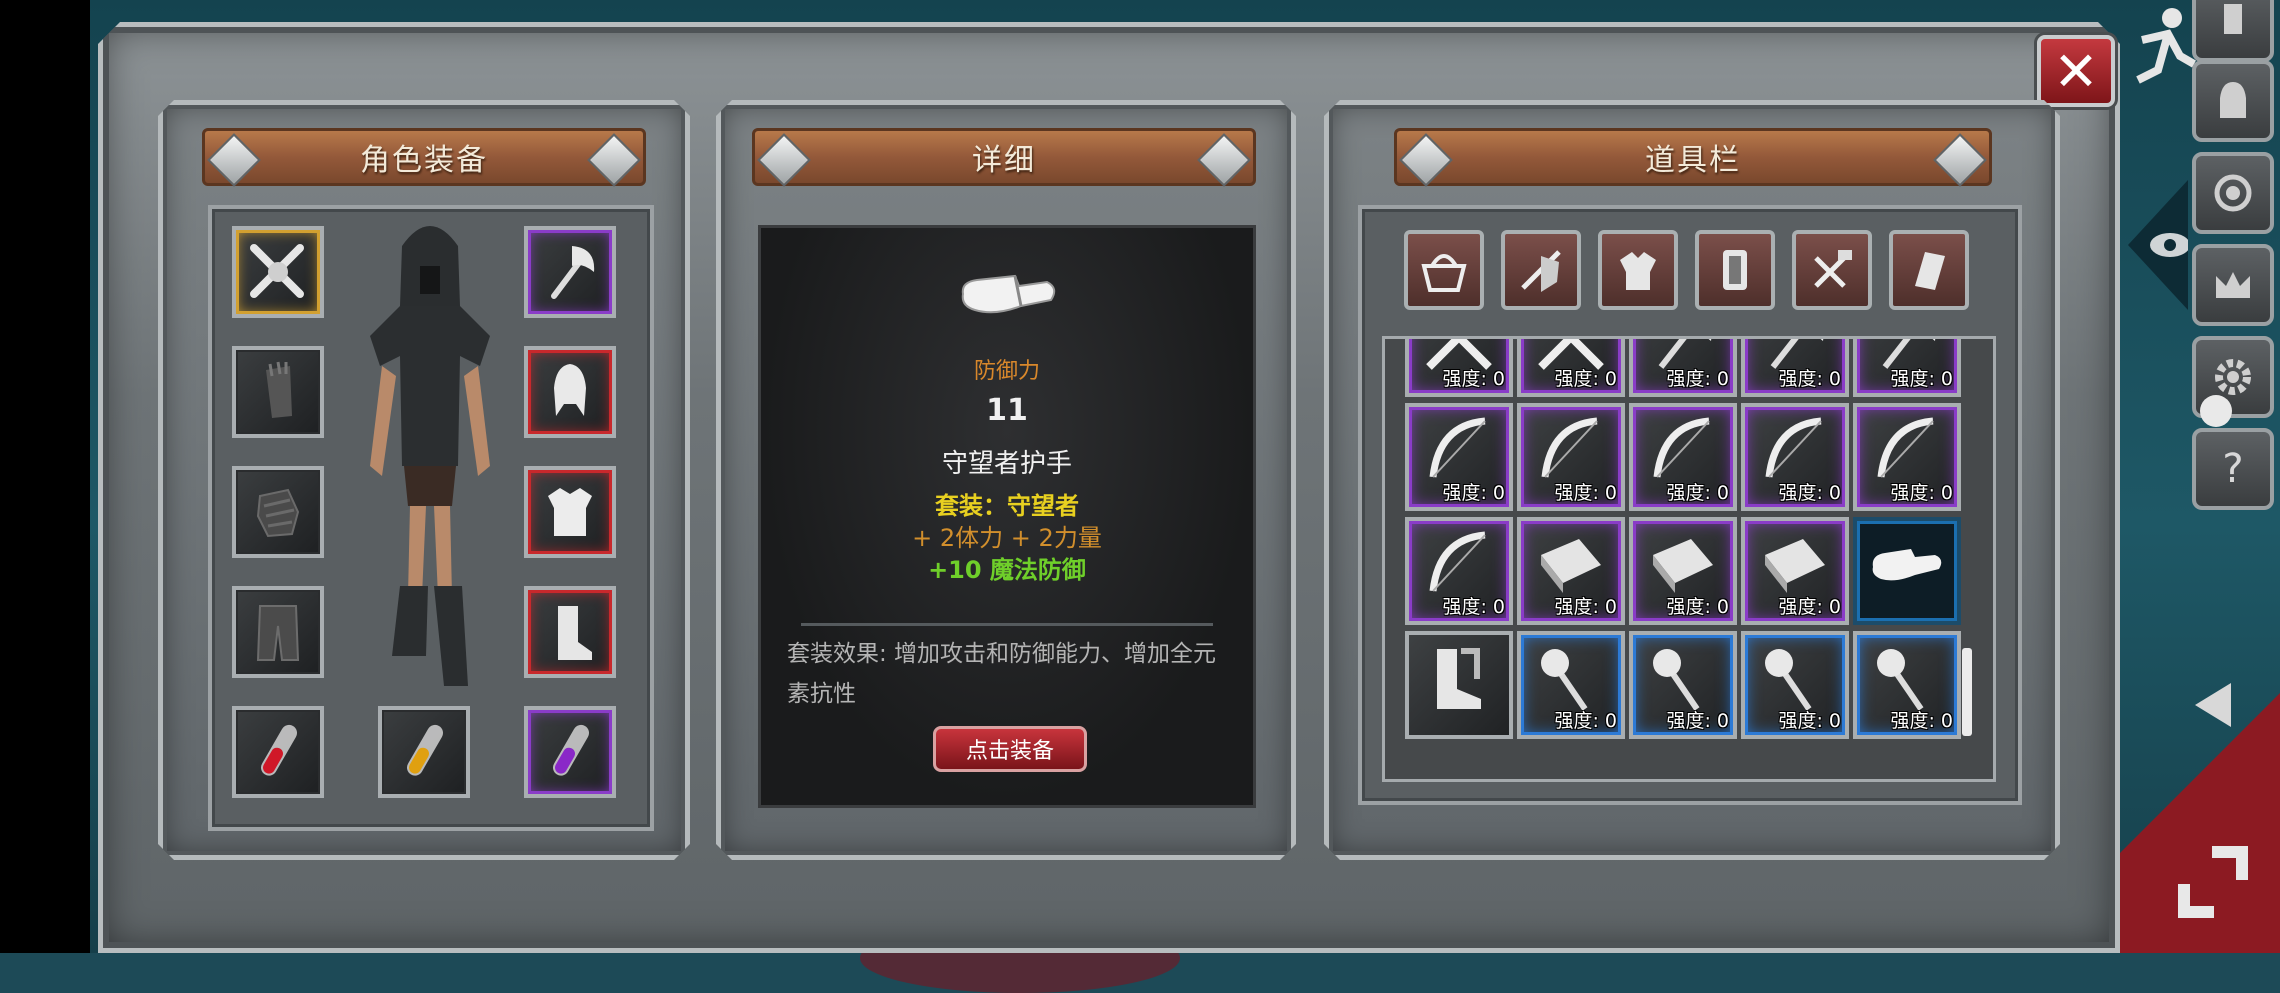  I want to click on scroll-case-icon, so click(1735, 270).